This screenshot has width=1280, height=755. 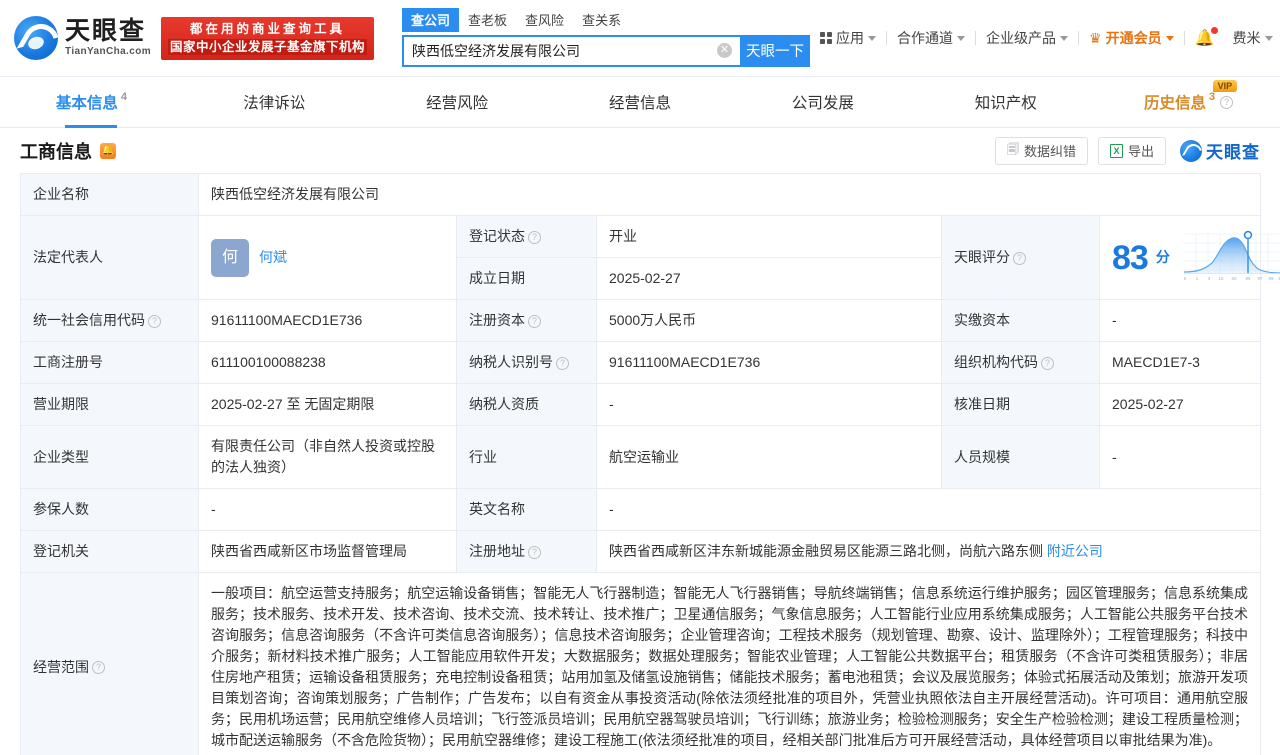 I want to click on svg-text: 97, so click(x=1259, y=278).